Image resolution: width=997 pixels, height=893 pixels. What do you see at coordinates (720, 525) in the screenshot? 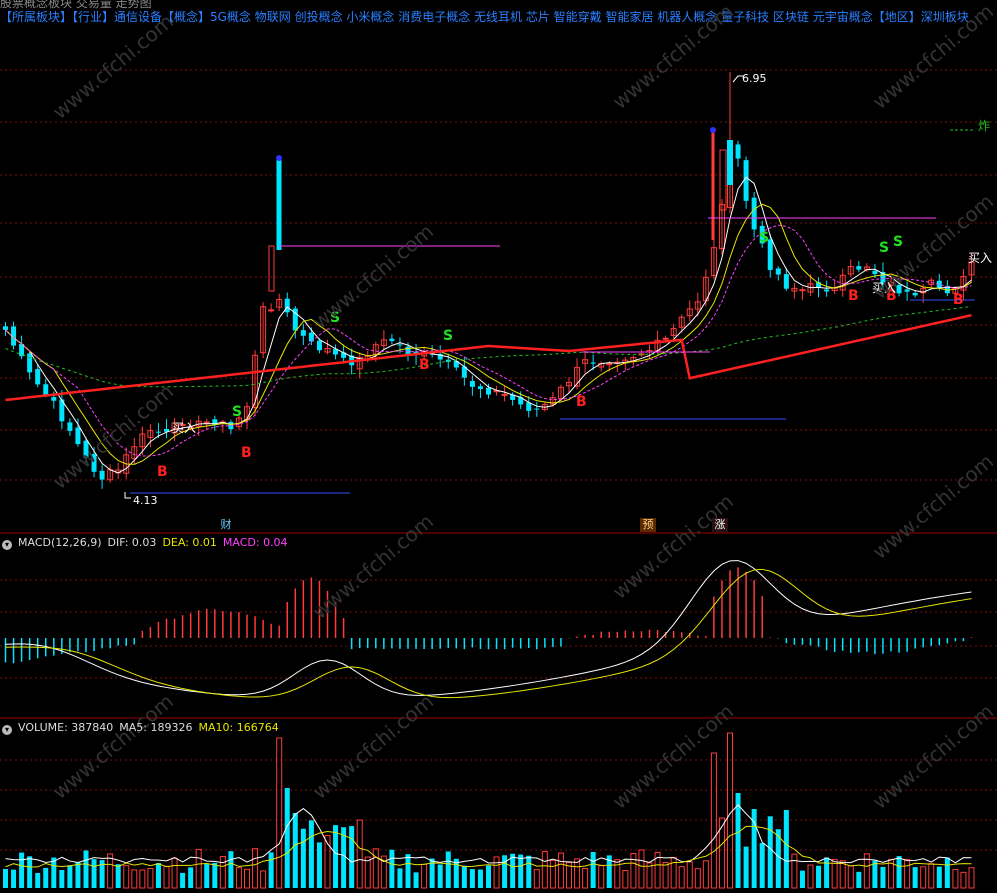
I see `event-marker: 涨` at bounding box center [720, 525].